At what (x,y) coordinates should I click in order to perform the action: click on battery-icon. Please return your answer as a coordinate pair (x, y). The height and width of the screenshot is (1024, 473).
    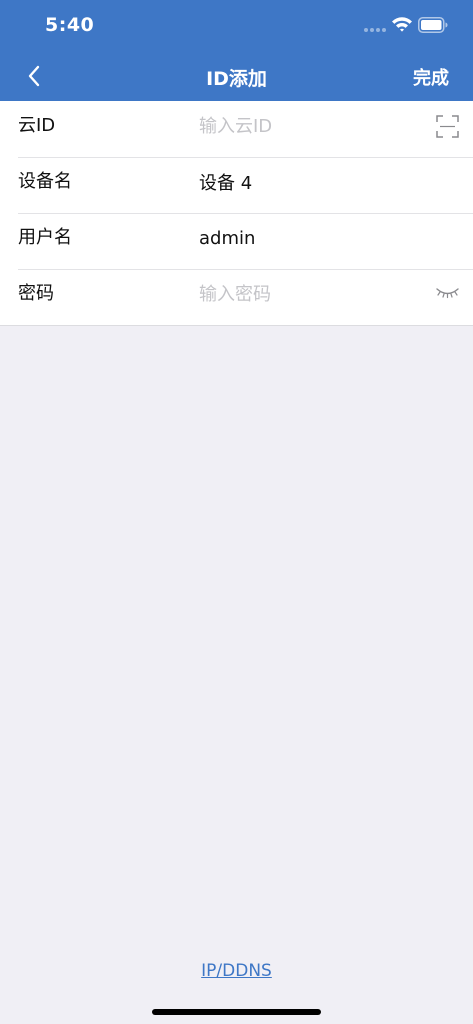
    Looking at the image, I should click on (433, 25).